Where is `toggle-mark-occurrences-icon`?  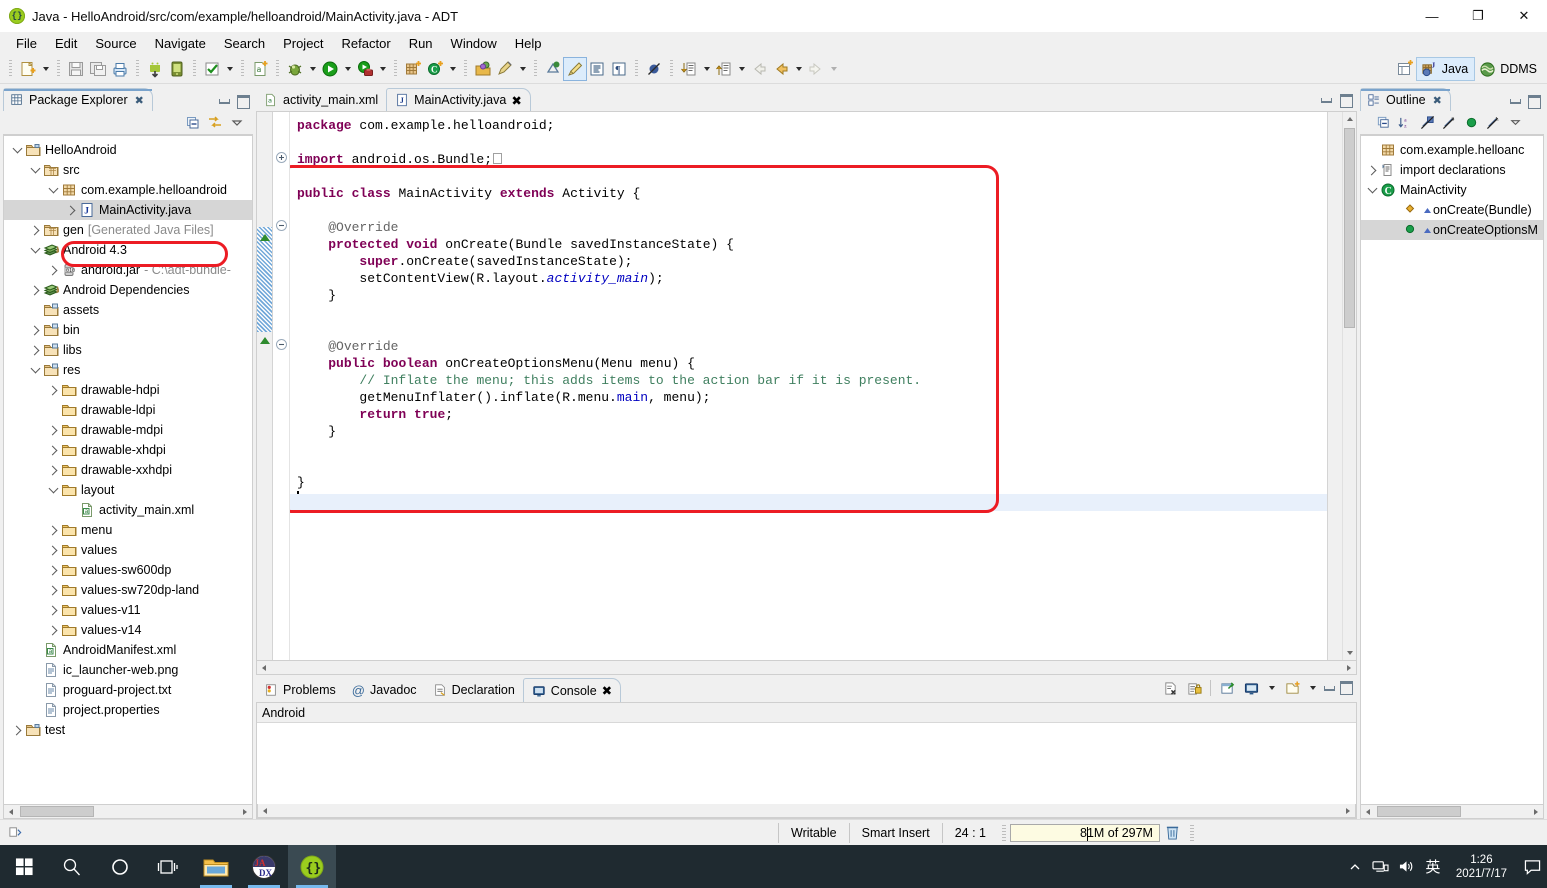 toggle-mark-occurrences-icon is located at coordinates (575, 68).